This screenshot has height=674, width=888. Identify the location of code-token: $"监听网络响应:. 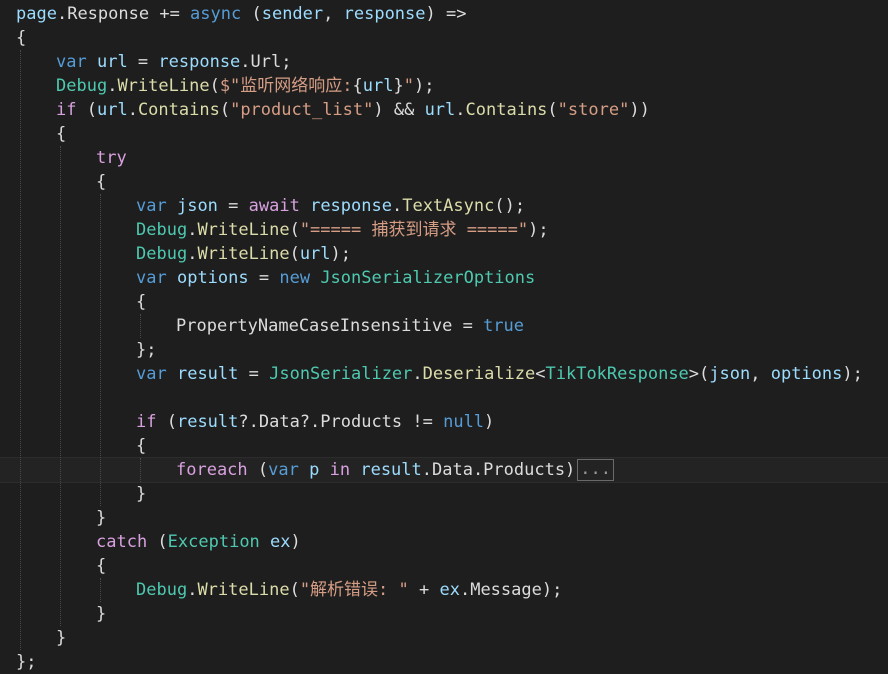
(286, 86).